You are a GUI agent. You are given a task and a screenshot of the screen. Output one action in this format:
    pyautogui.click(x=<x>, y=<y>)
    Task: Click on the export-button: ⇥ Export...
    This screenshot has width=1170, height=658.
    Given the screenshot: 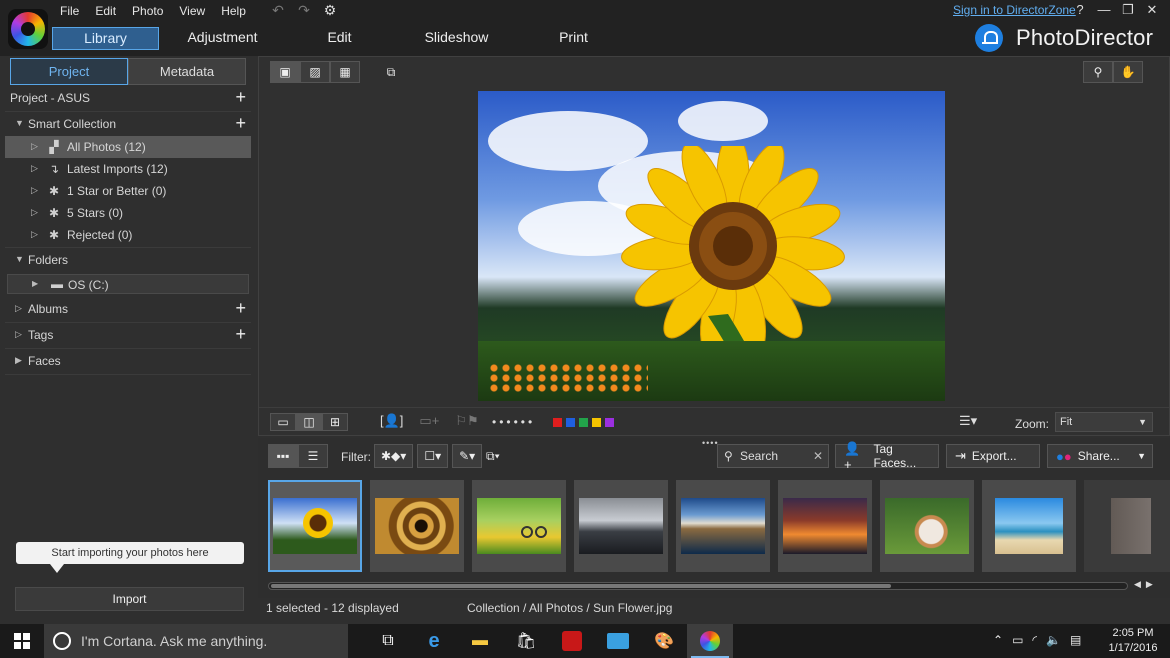 What is the action you would take?
    pyautogui.click(x=993, y=456)
    